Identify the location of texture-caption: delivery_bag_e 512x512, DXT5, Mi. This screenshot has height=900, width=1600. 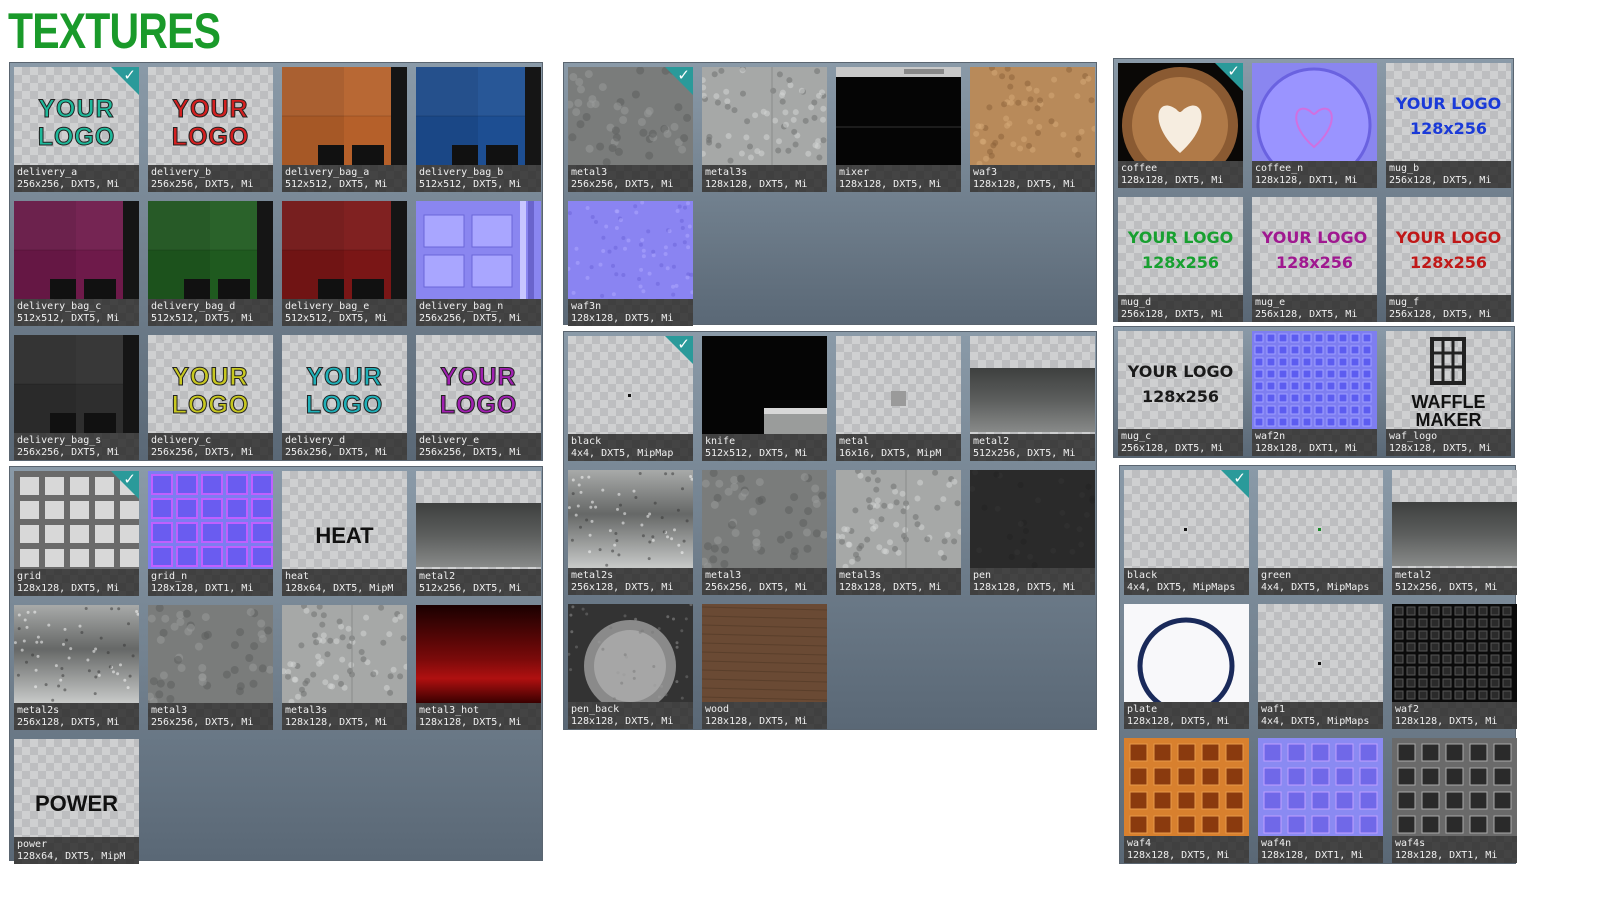
(344, 312).